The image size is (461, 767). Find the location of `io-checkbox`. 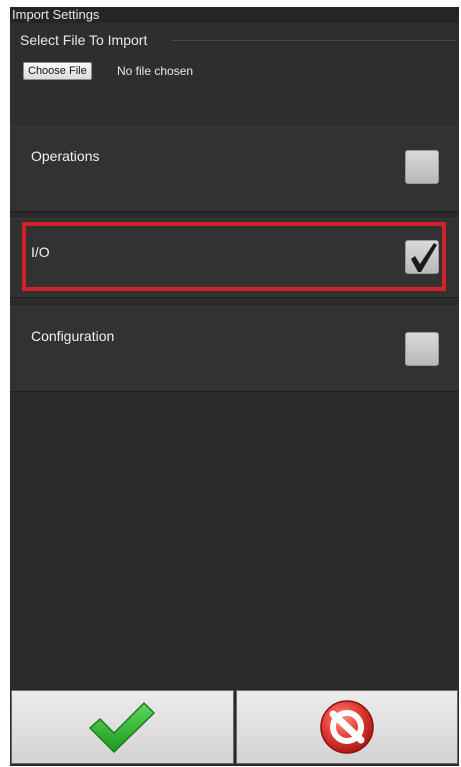

io-checkbox is located at coordinates (422, 257).